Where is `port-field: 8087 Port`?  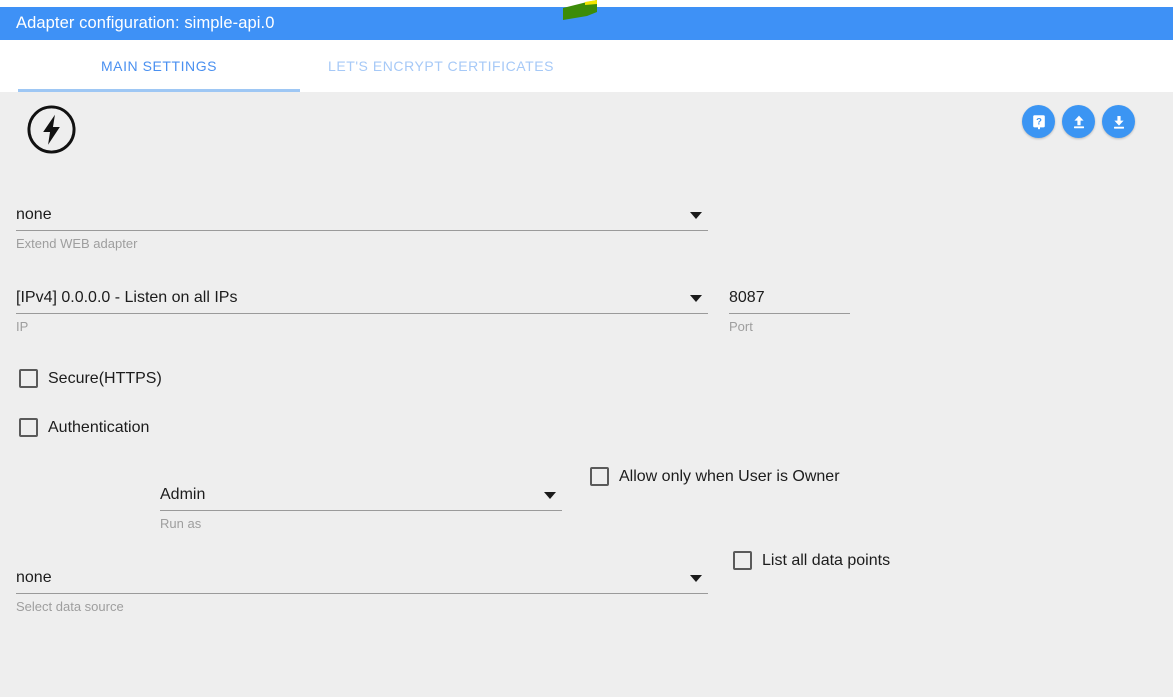 port-field: 8087 Port is located at coordinates (789, 306).